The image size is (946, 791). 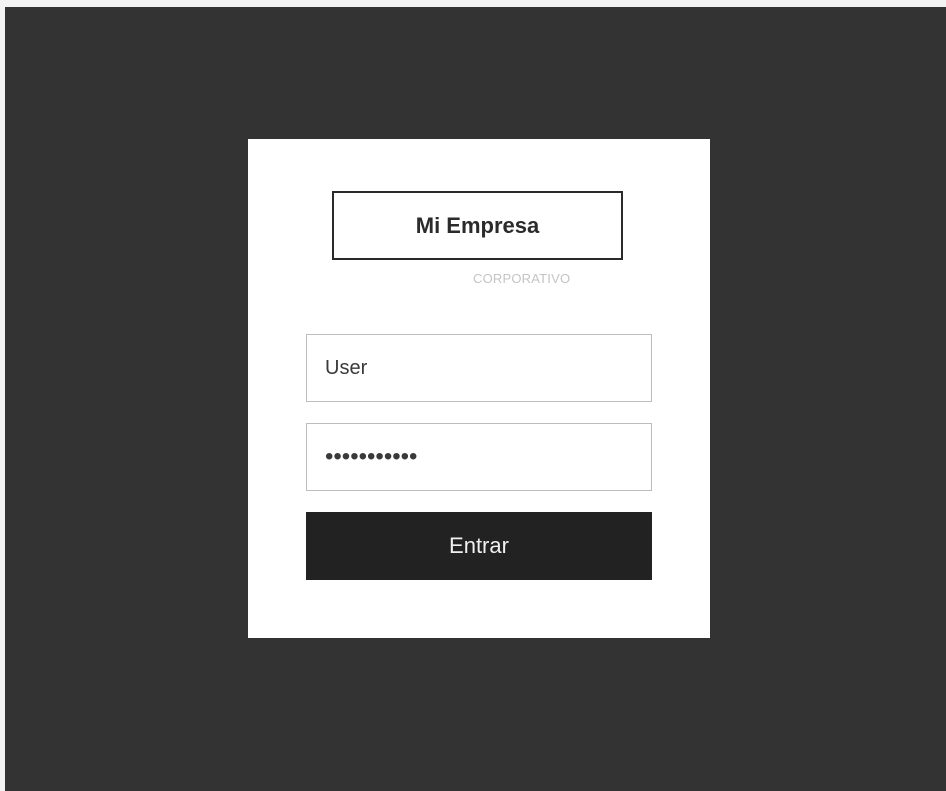 I want to click on company-logo: Mi Empresa, so click(x=477, y=225).